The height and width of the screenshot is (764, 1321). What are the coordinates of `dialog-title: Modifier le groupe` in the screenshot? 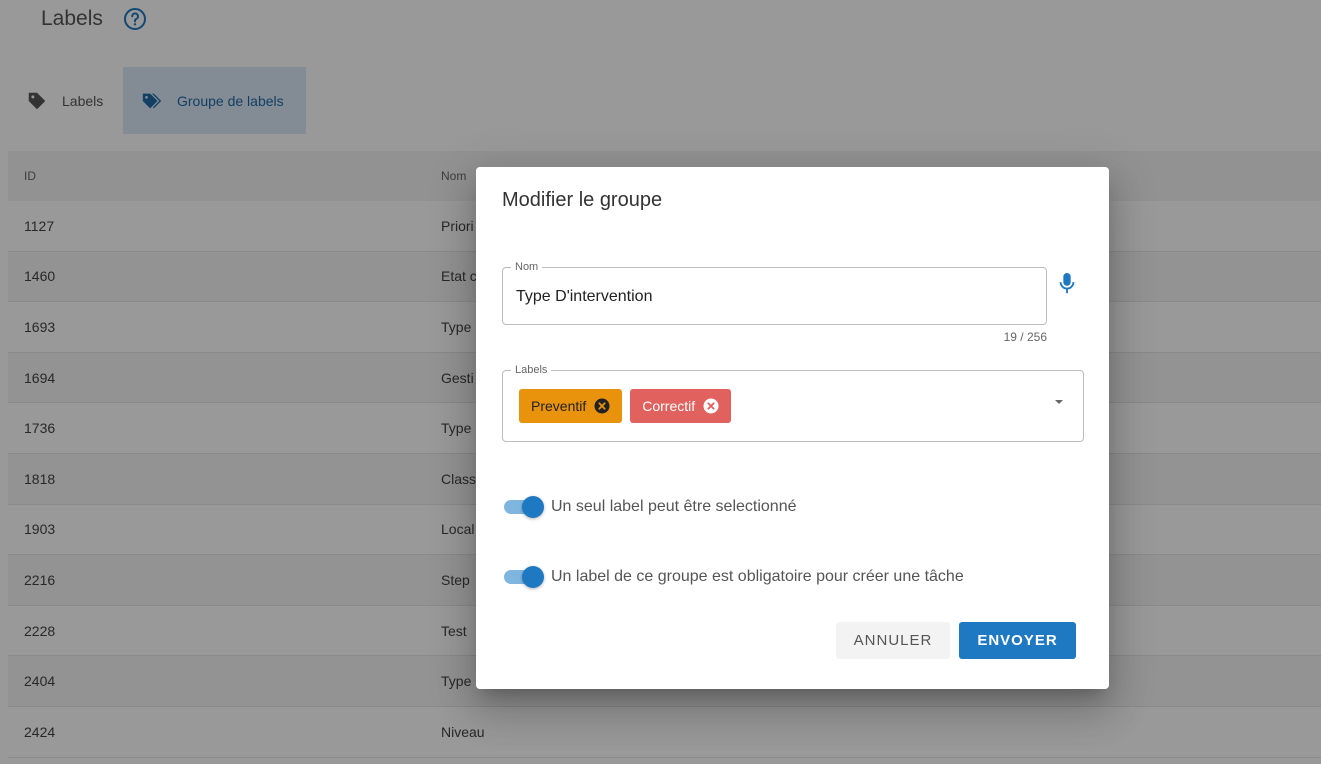 It's located at (582, 200).